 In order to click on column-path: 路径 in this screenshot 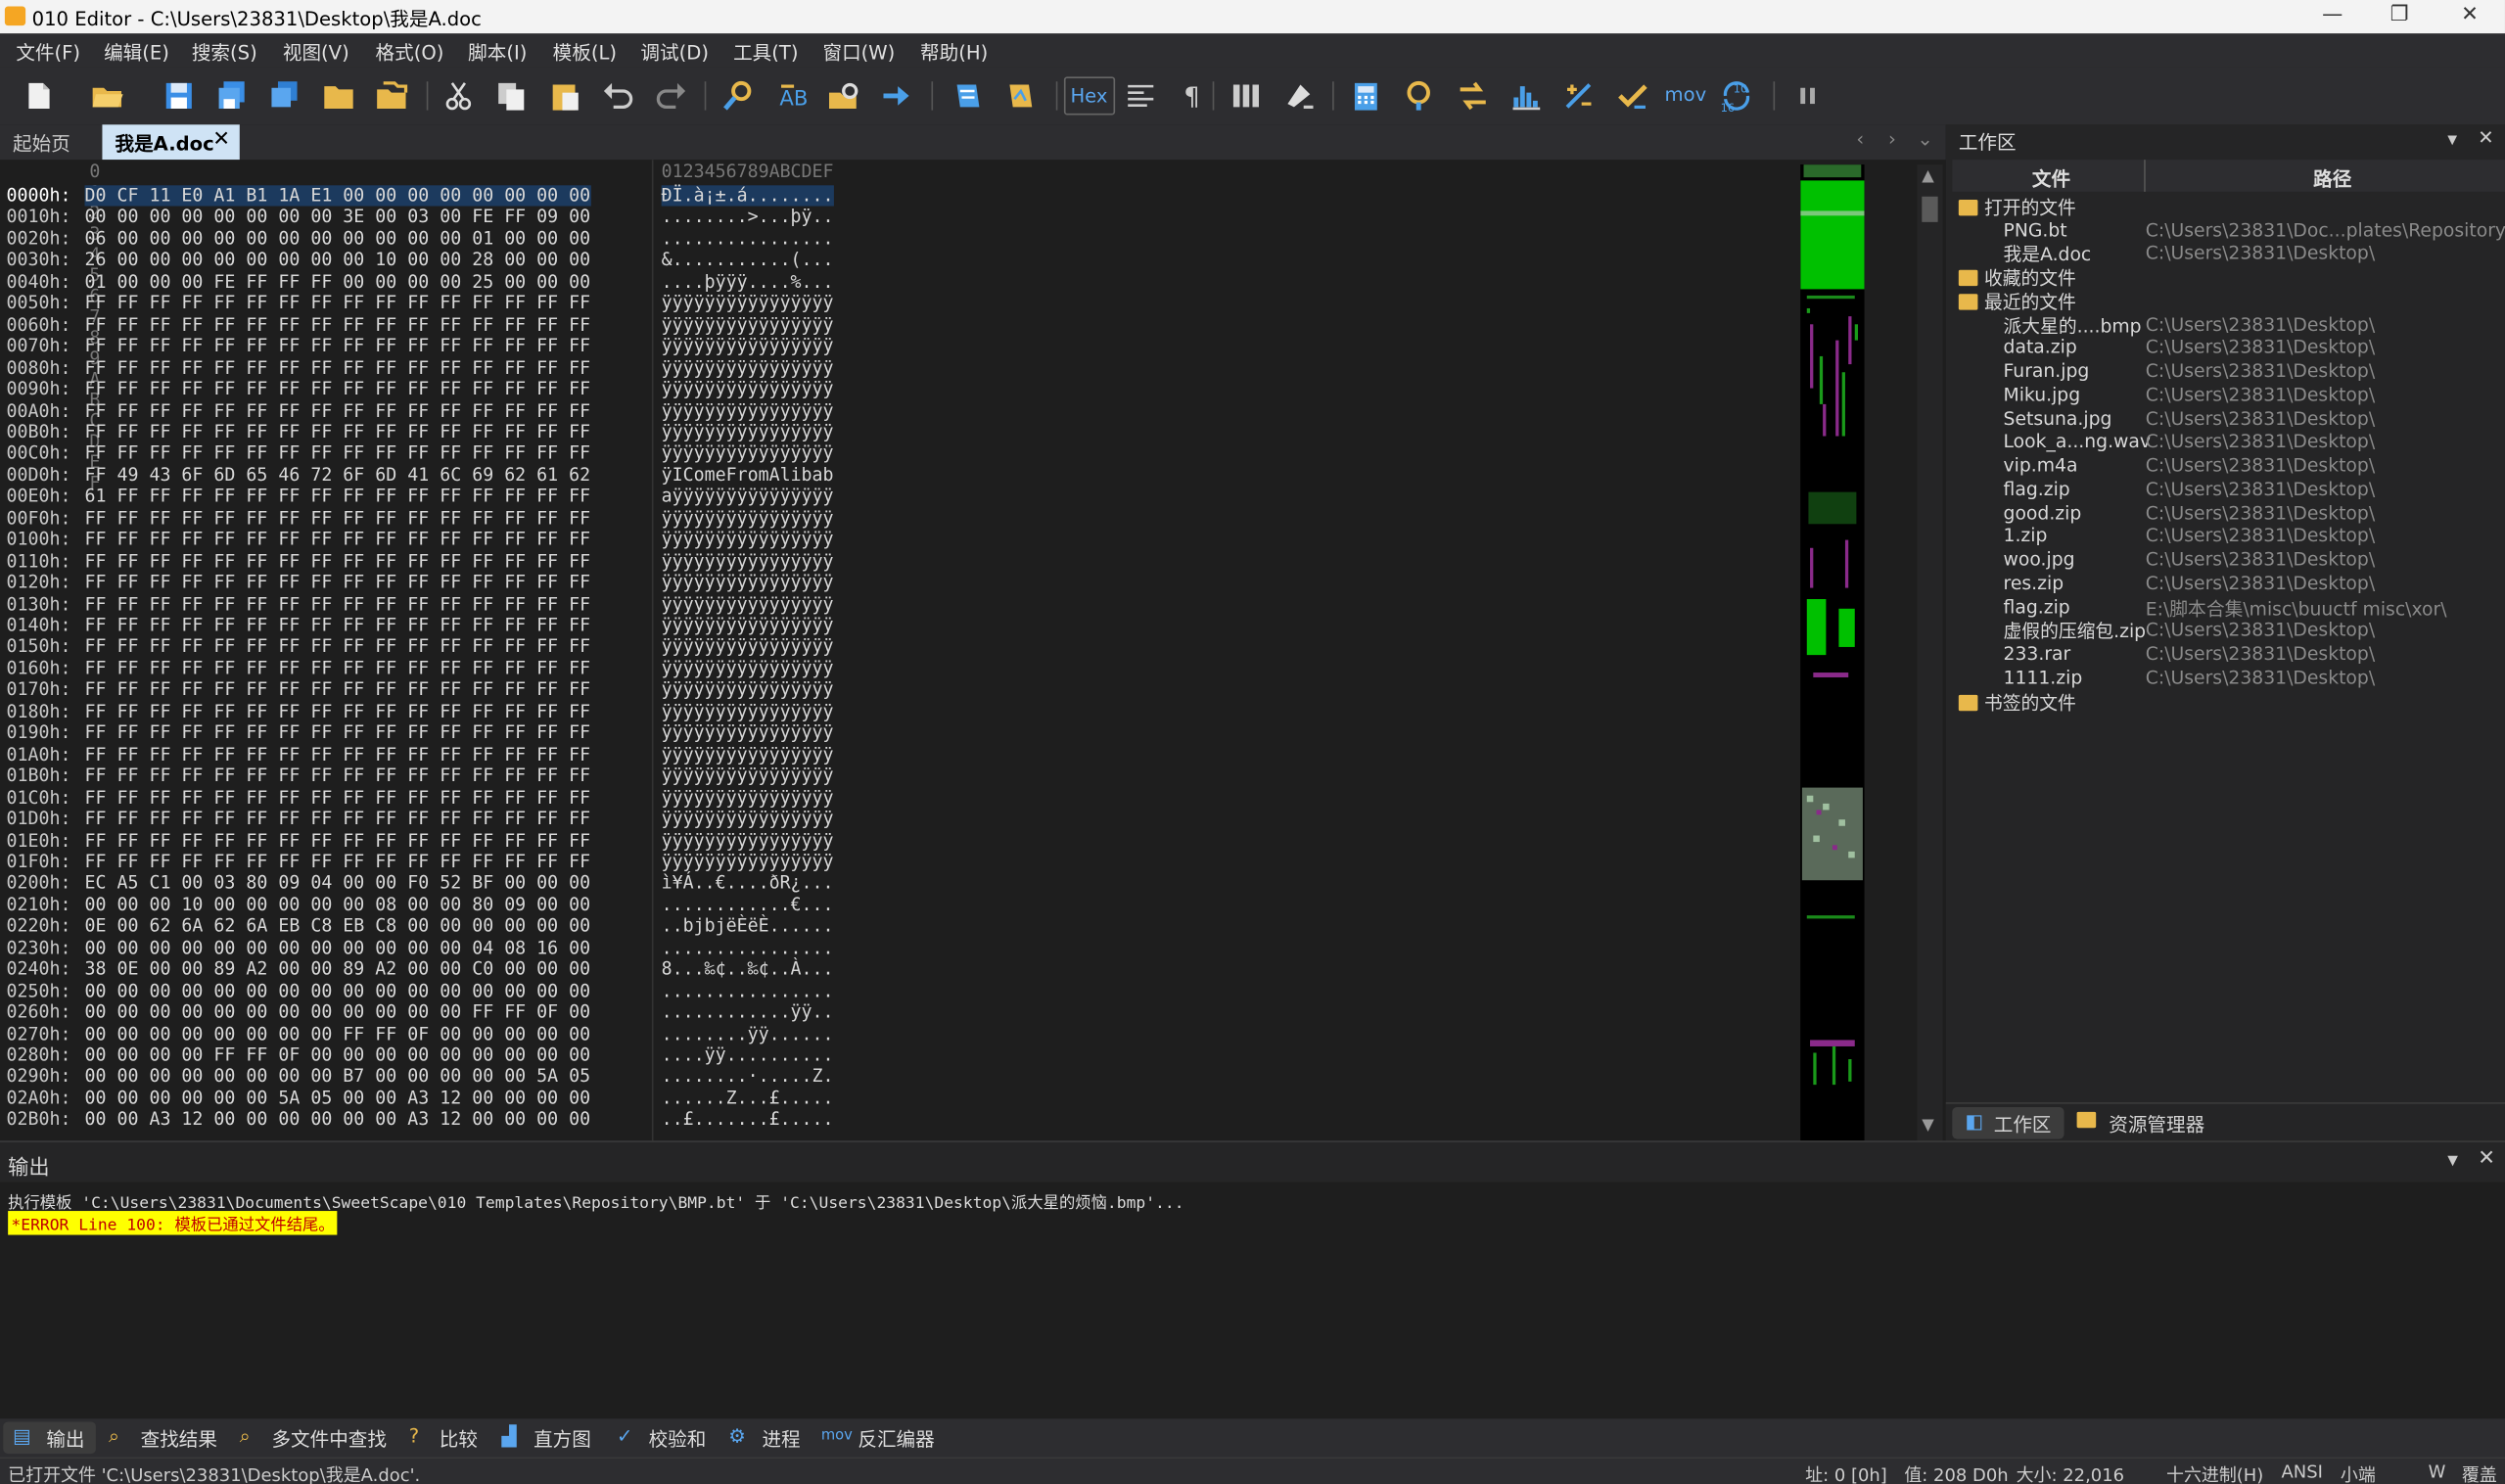, I will do `click(2332, 178)`.